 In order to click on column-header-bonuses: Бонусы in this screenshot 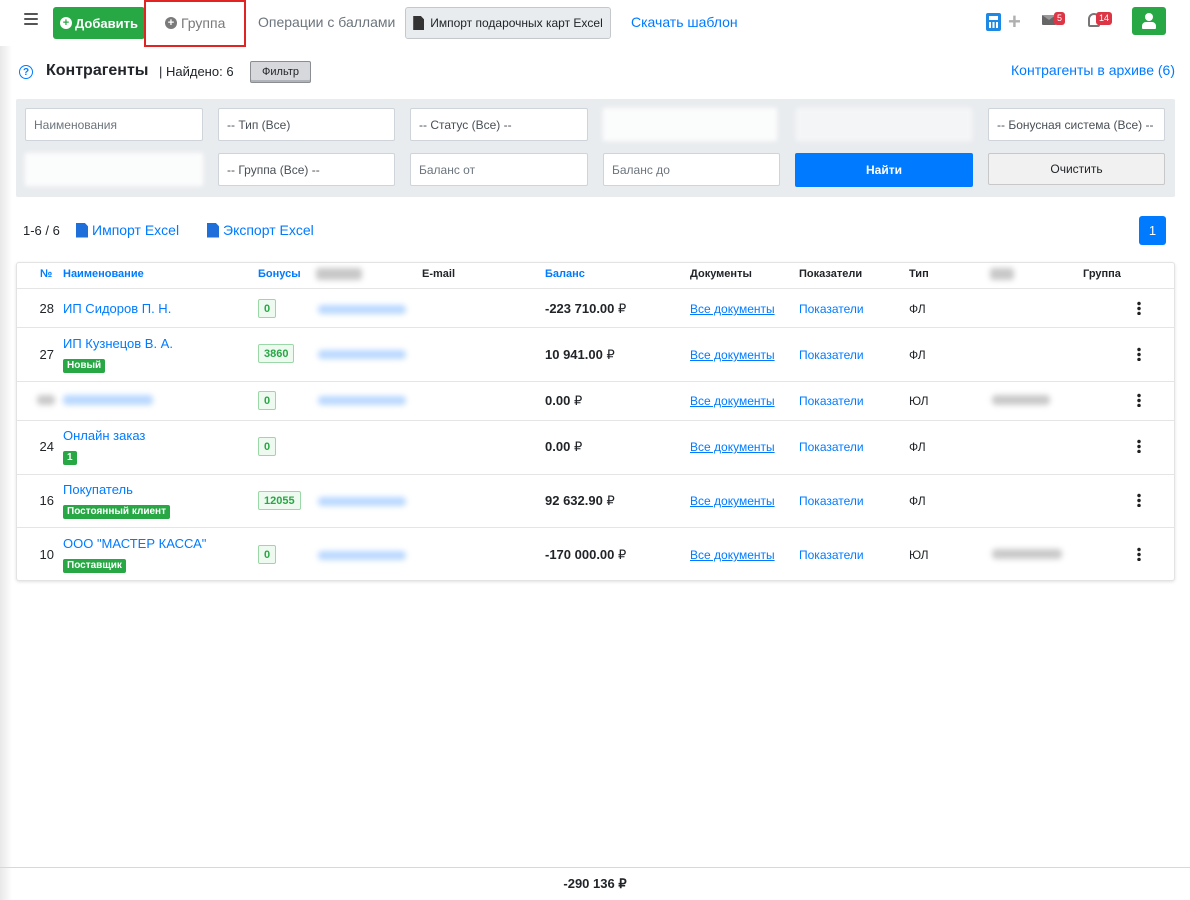, I will do `click(279, 274)`.